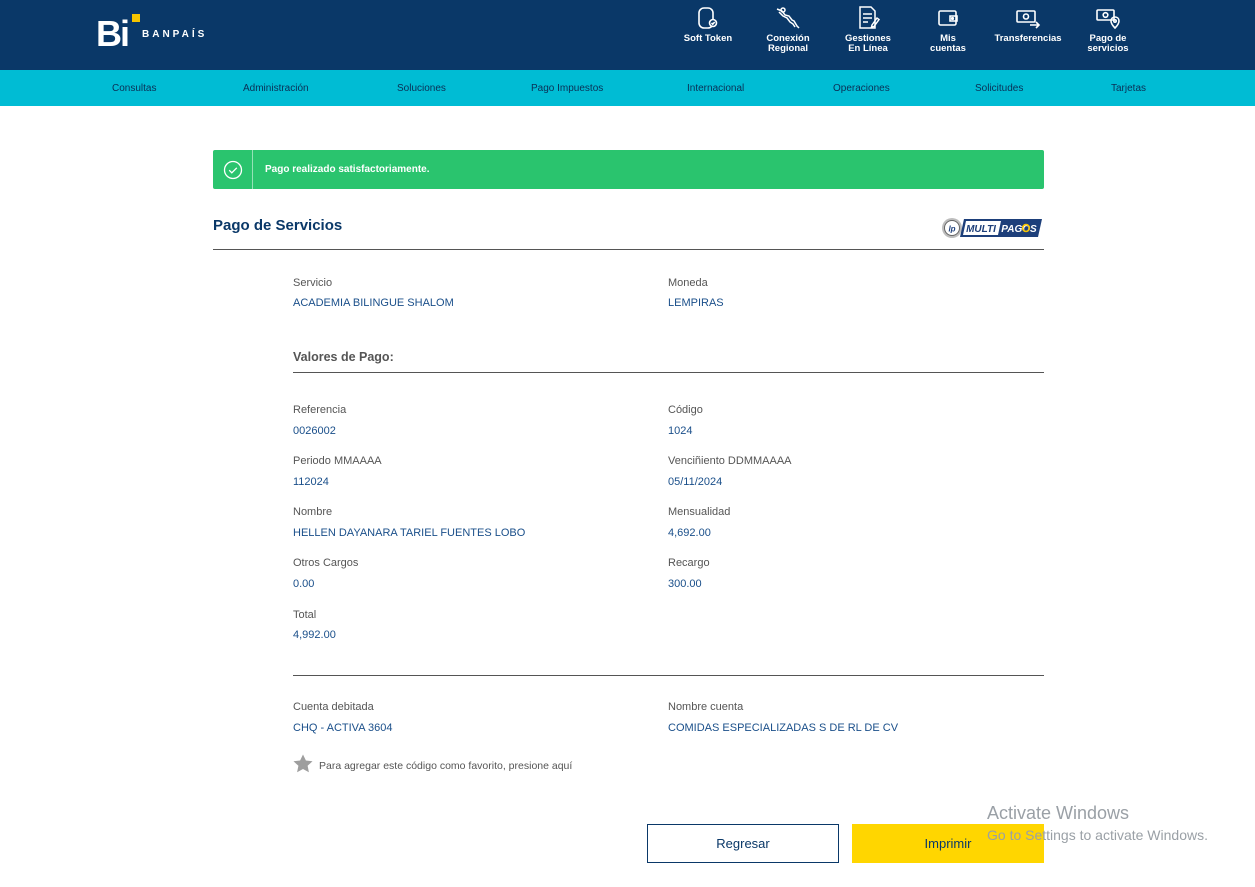 This screenshot has width=1255, height=887. What do you see at coordinates (1028, 18) in the screenshot?
I see `transfer-icon` at bounding box center [1028, 18].